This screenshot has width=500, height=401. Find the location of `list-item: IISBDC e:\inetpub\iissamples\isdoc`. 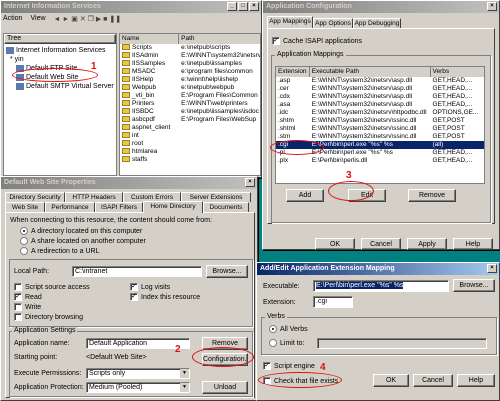

list-item: IISBDC e:\inetpub\iissamples\isdoc is located at coordinates (190, 112).